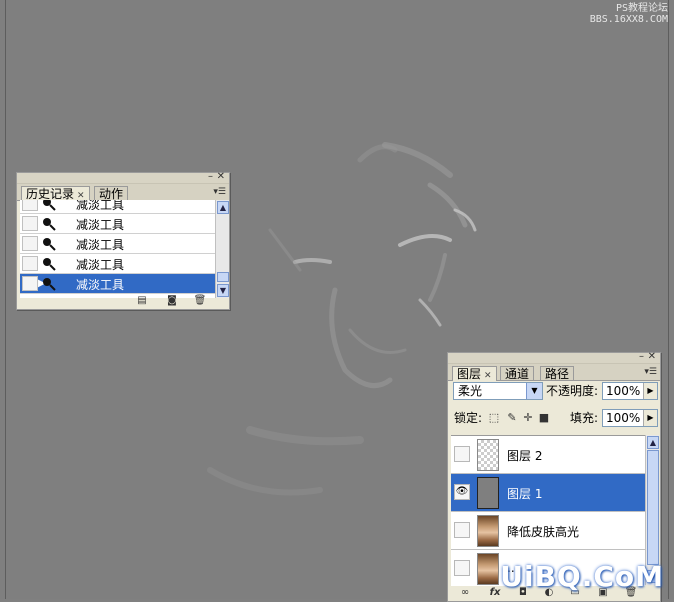 This screenshot has height=602, width=674. I want to click on tab-channels-label: 通道, so click(517, 374).